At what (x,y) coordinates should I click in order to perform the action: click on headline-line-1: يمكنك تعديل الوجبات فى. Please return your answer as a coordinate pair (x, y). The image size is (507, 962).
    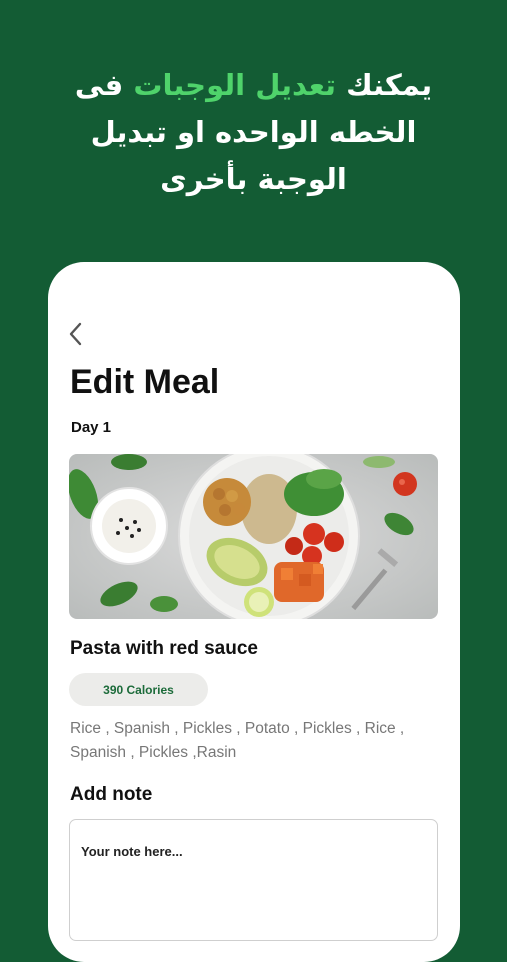
    Looking at the image, I should click on (253, 85).